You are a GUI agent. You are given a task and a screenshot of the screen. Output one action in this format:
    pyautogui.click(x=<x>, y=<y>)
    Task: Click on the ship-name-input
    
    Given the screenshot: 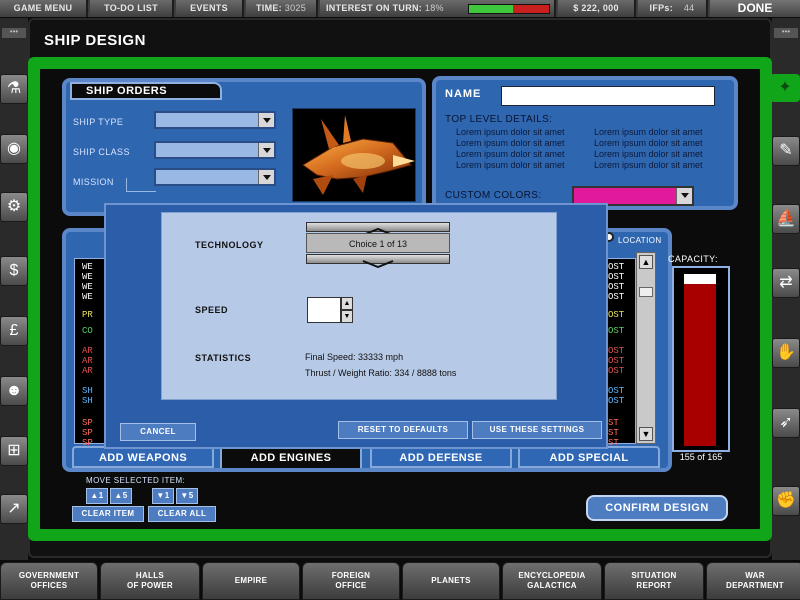 What is the action you would take?
    pyautogui.click(x=608, y=96)
    